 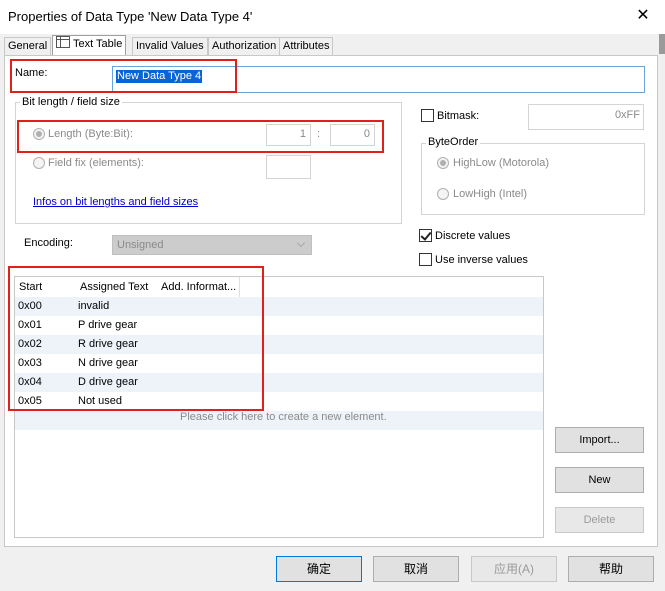 I want to click on lowhigh-label: LowHigh (Intel), so click(x=490, y=194).